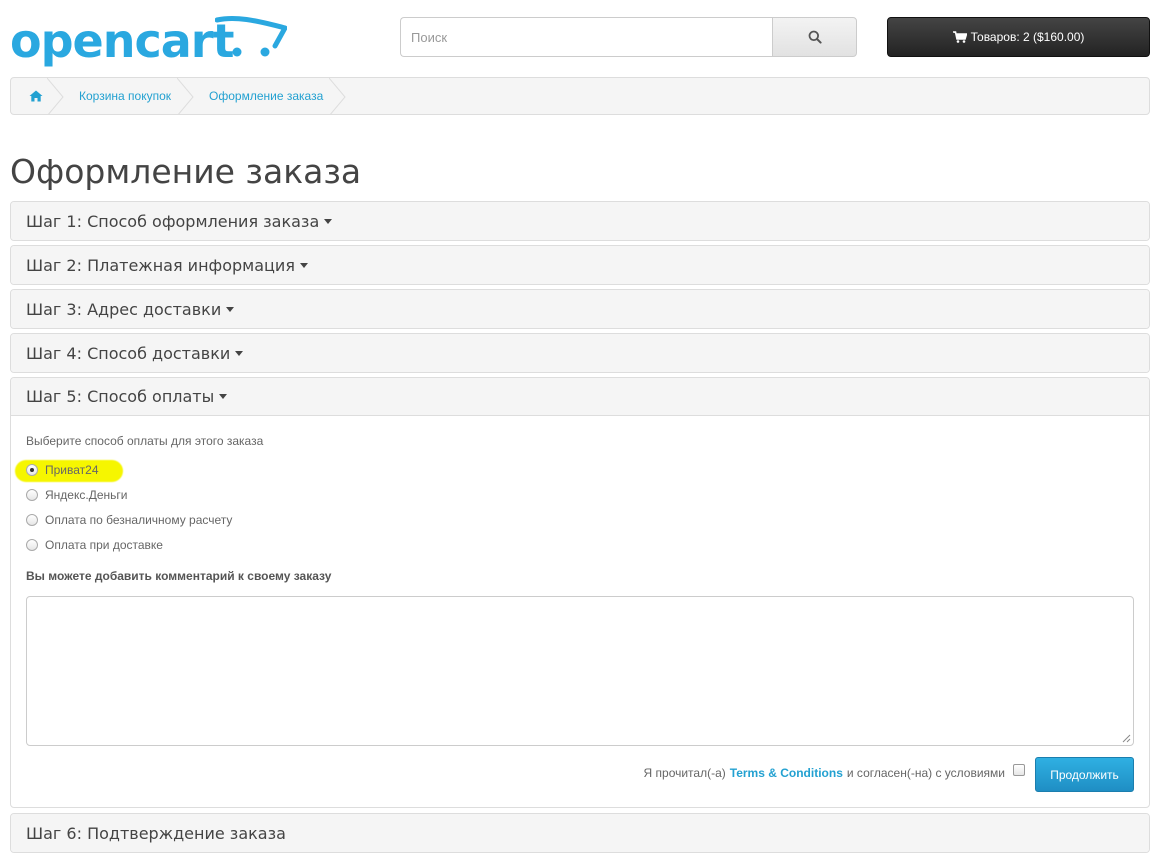 This screenshot has width=1159, height=866. Describe the element at coordinates (156, 833) in the screenshot. I see `step-6-label: Шаг 6: Подтверждение заказа` at that location.